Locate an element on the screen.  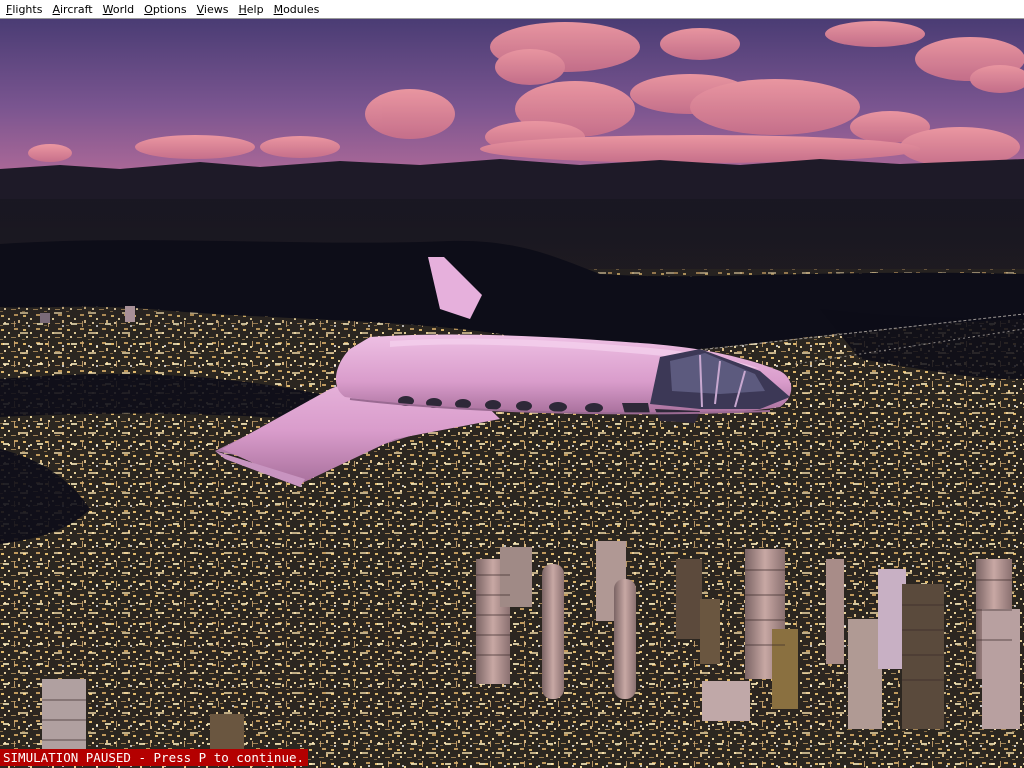
menu-flights: Flights is located at coordinates (24, 9).